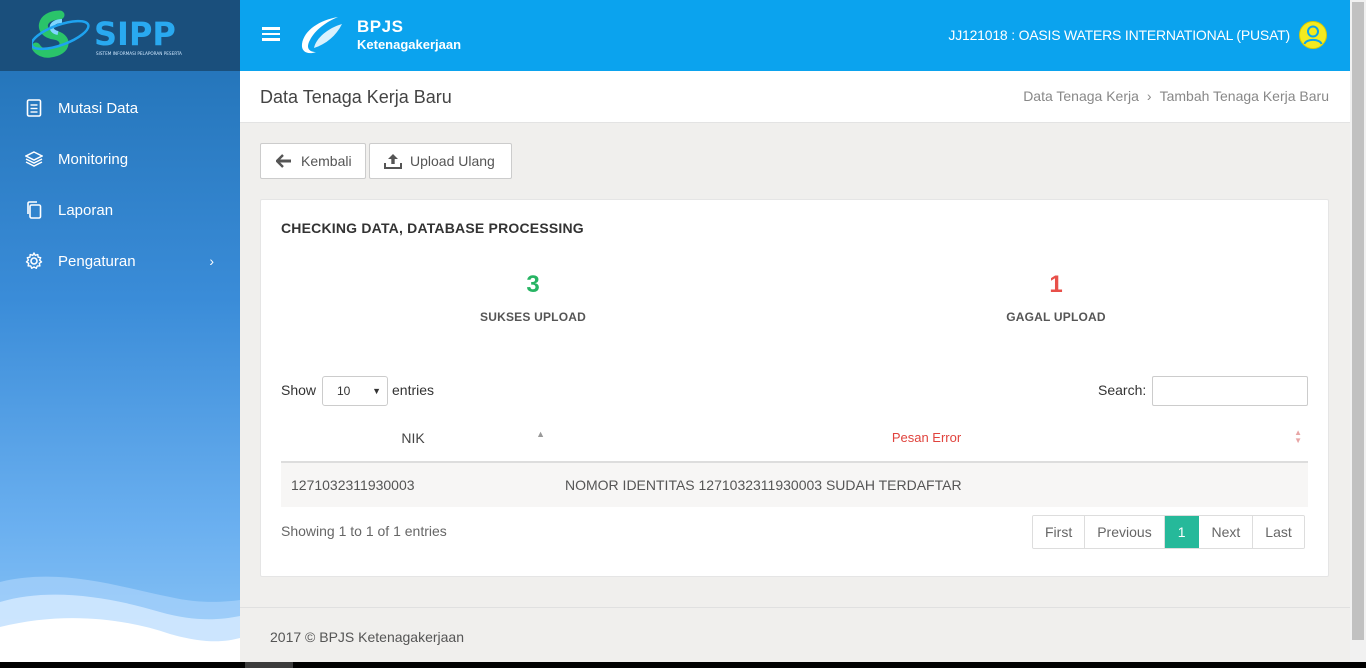 The height and width of the screenshot is (668, 1366). I want to click on sidebar-item-pengaturan: Pengaturan ›, so click(120, 261).